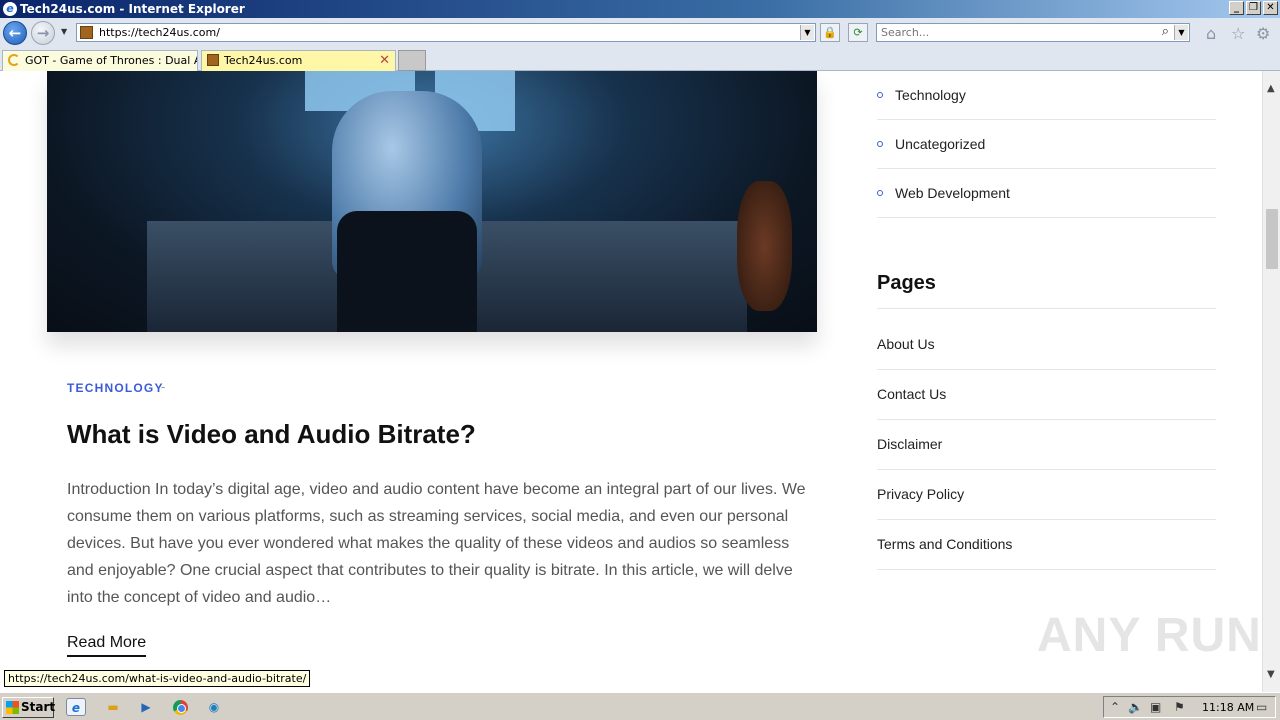 The image size is (1280, 720). Describe the element at coordinates (1181, 32) in the screenshot. I see `search-dropdown-icon: ▼` at that location.